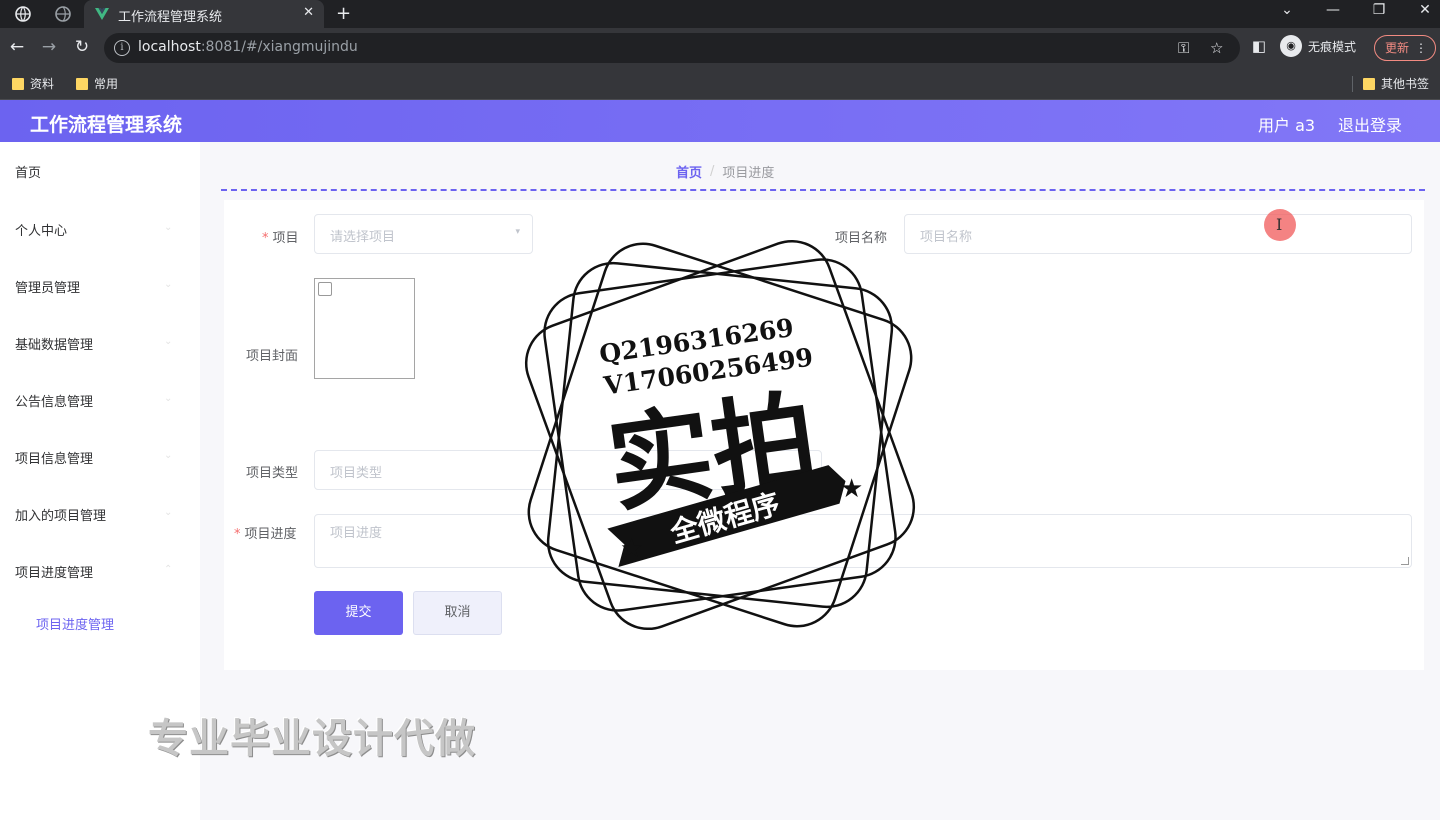 This screenshot has height=820, width=1440. What do you see at coordinates (122, 48) in the screenshot?
I see `site-info-icon: i` at bounding box center [122, 48].